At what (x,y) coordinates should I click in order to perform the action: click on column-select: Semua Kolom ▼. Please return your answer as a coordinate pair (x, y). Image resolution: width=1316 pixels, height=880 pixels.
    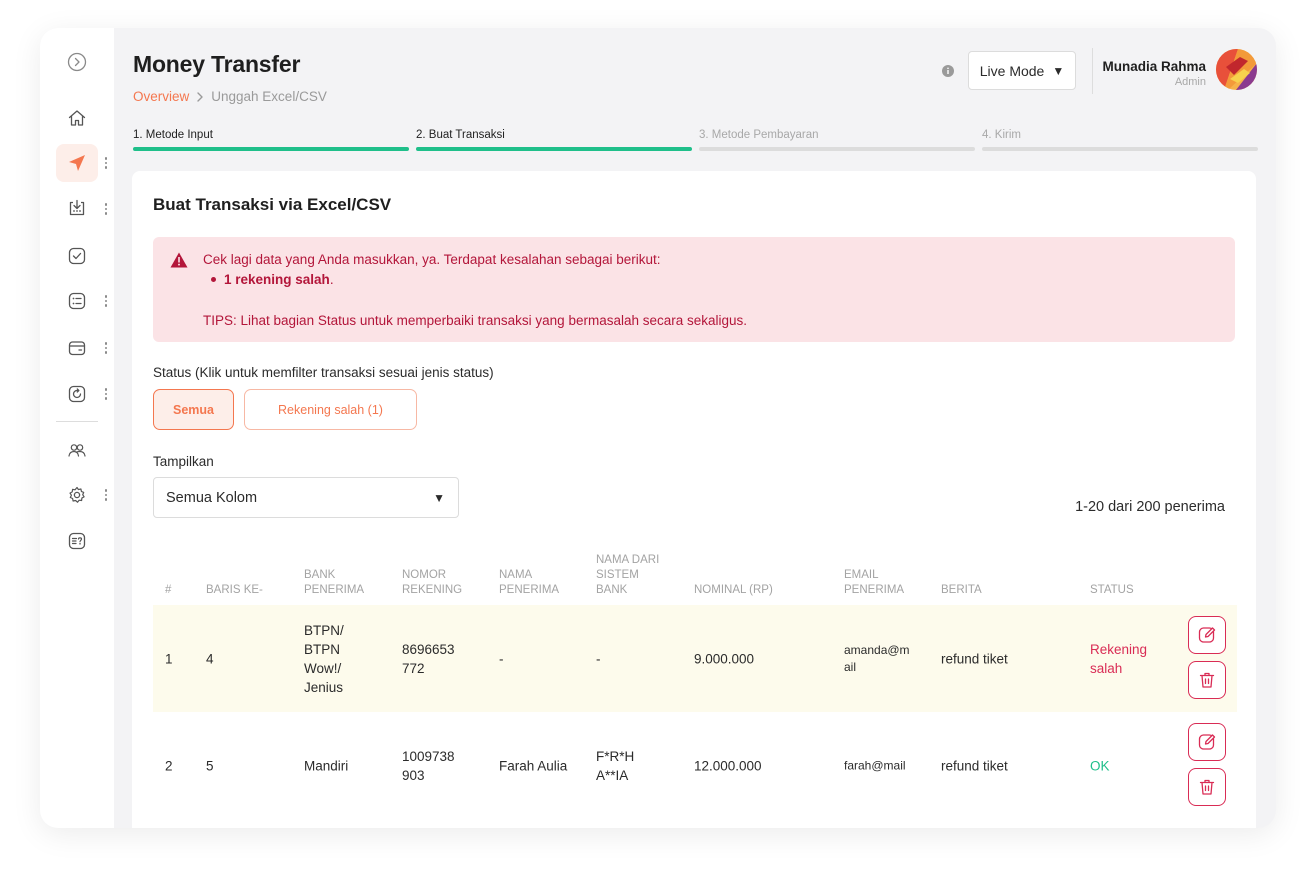
    Looking at the image, I should click on (306, 497).